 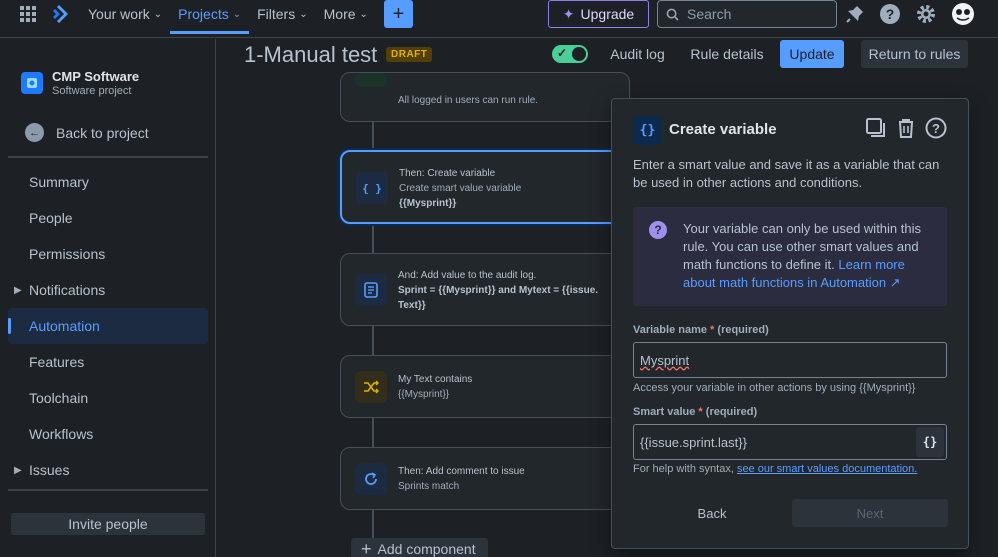 What do you see at coordinates (108, 398) in the screenshot?
I see `sidebar-item-toolchain: Toolchain` at bounding box center [108, 398].